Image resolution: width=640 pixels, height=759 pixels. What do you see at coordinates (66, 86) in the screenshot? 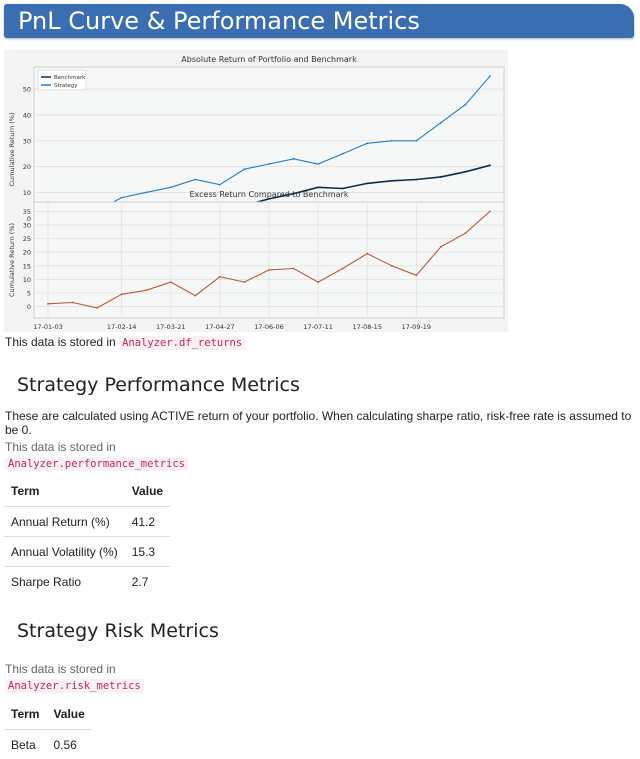
I see `legend-label: Strategy` at bounding box center [66, 86].